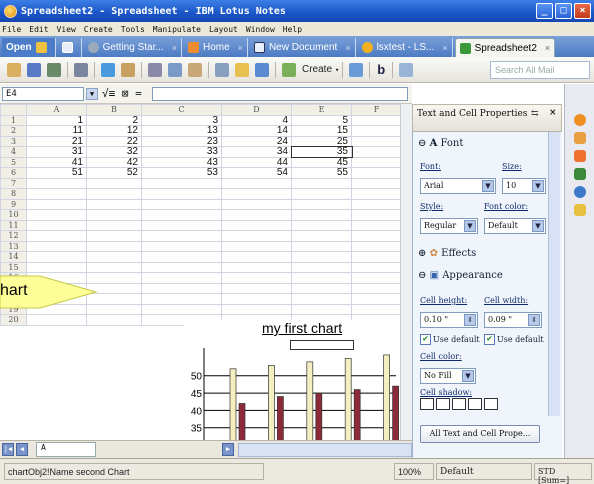  What do you see at coordinates (114, 152) in the screenshot?
I see `cell: 32` at bounding box center [114, 152].